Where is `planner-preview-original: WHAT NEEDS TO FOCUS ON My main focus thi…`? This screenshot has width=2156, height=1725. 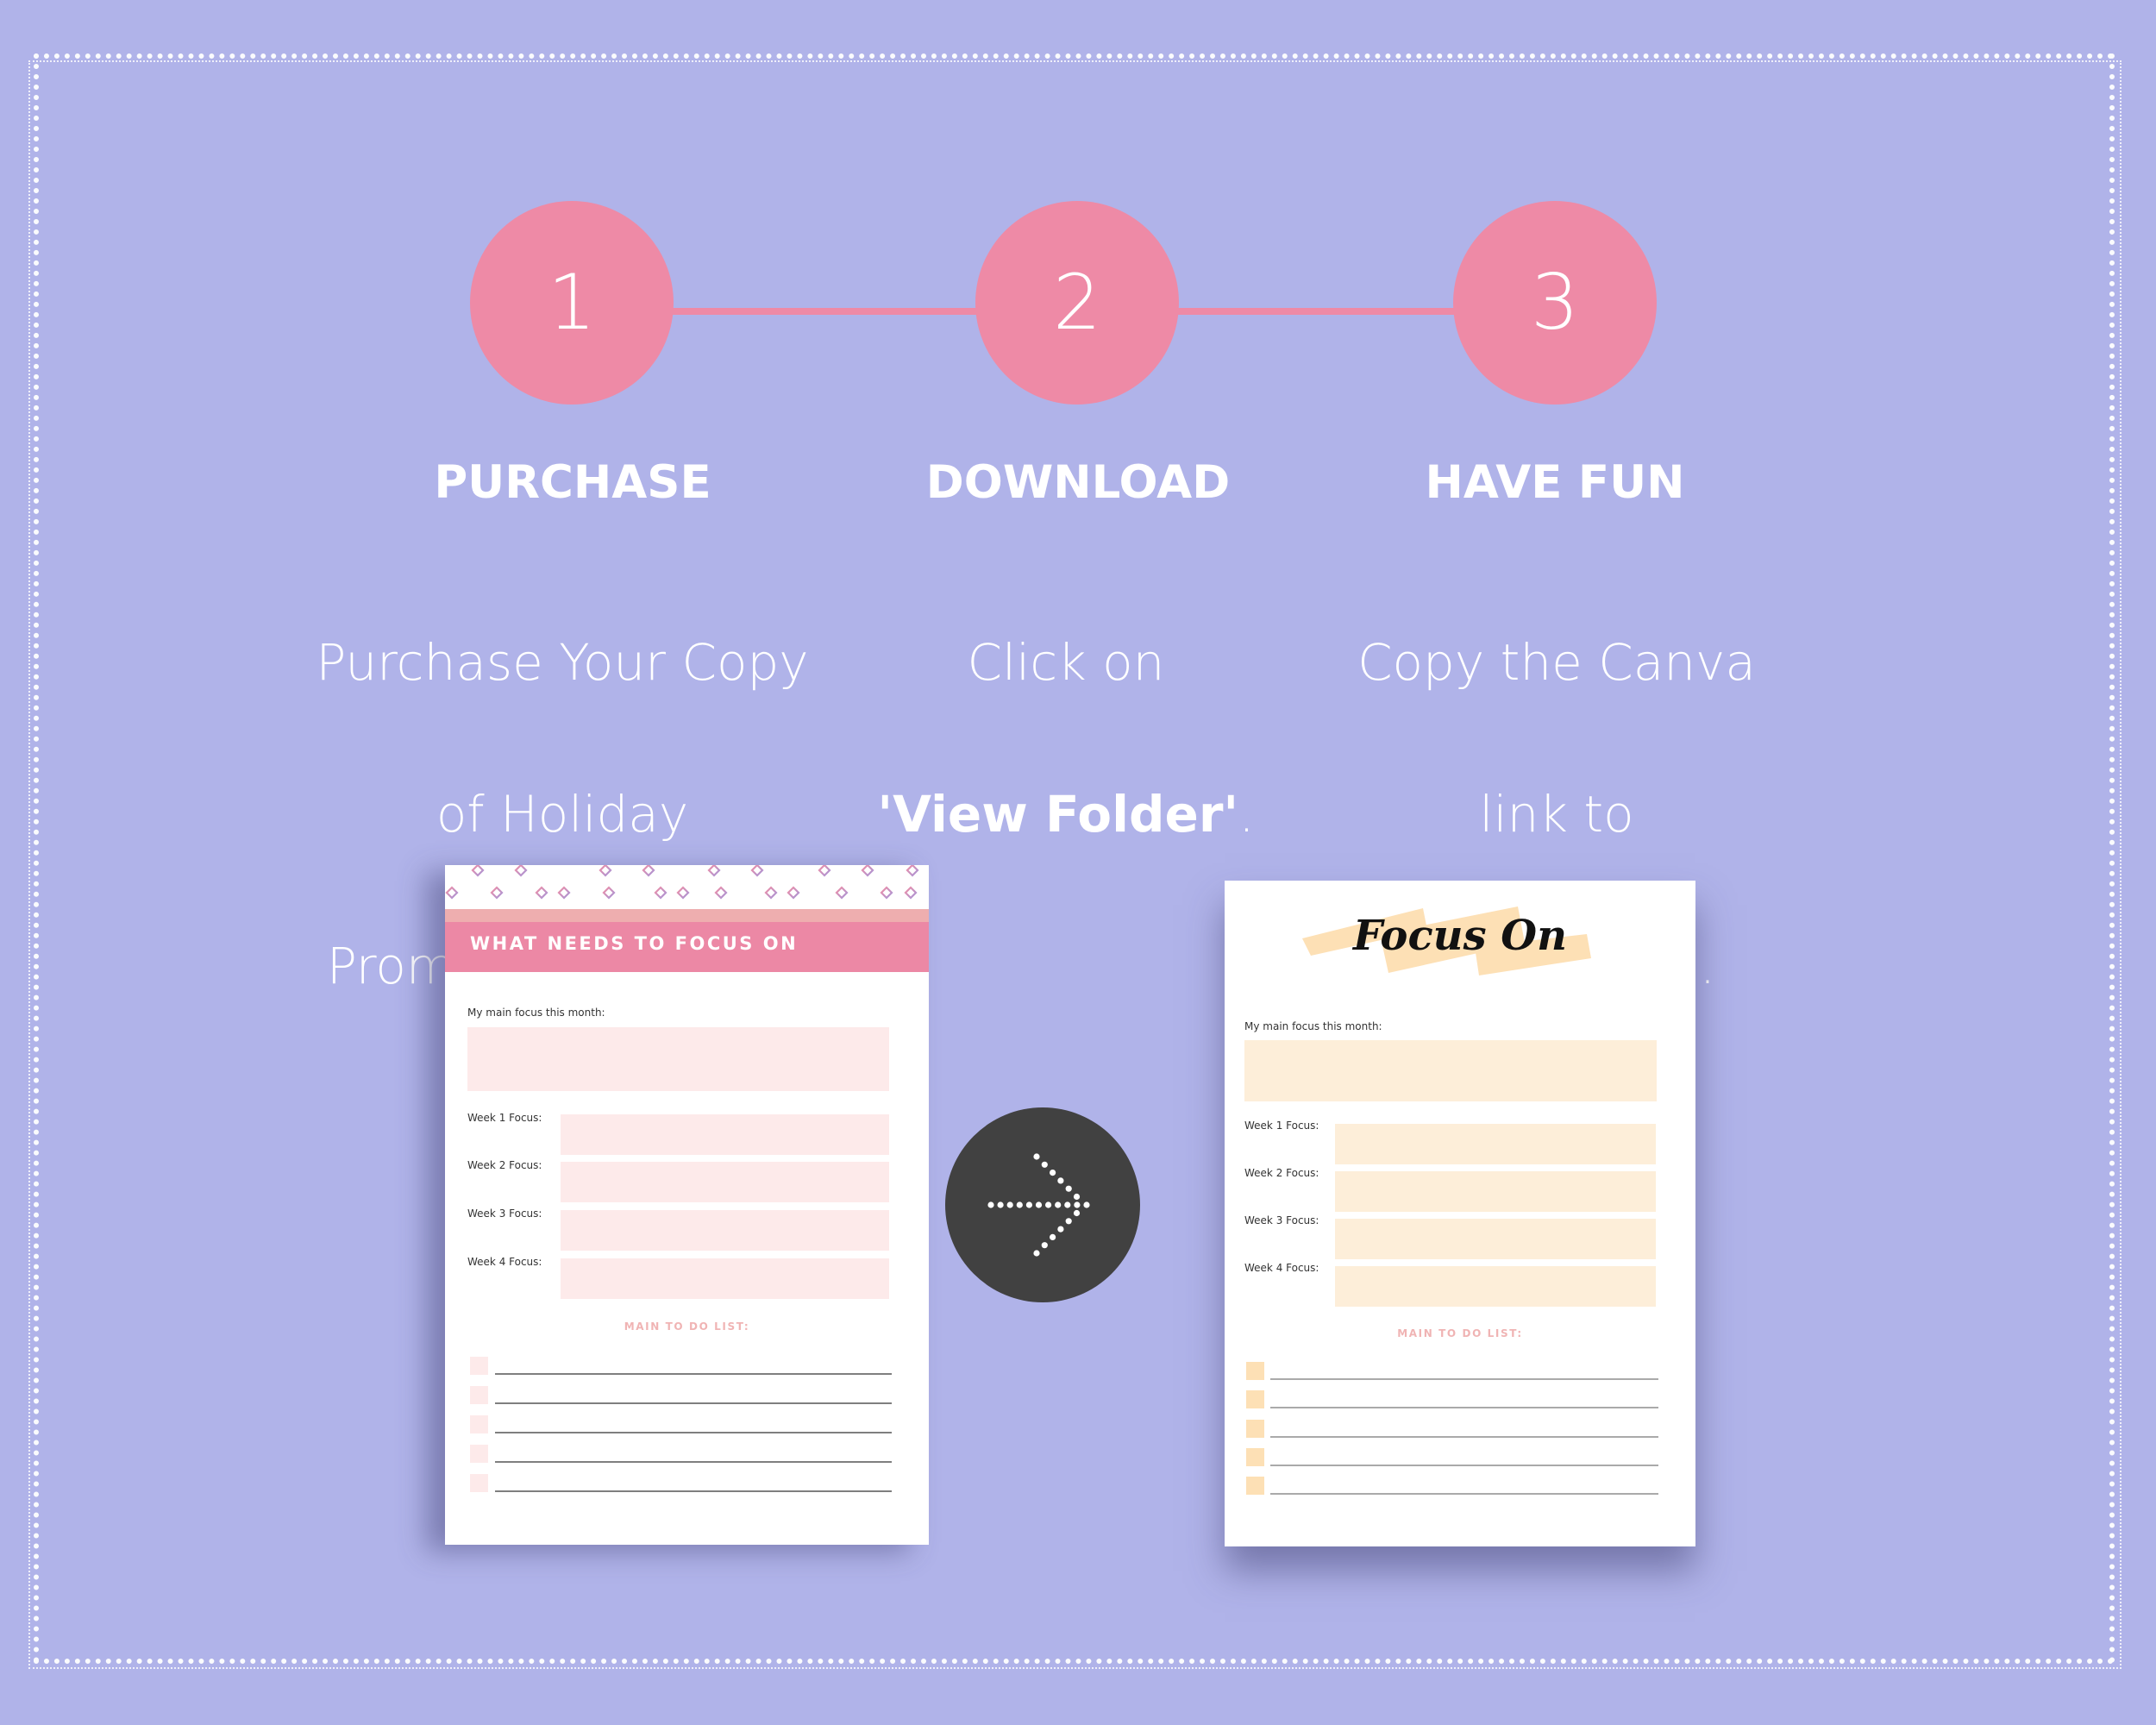
planner-preview-original: WHAT NEEDS TO FOCUS ON My main focus thi… is located at coordinates (687, 1205).